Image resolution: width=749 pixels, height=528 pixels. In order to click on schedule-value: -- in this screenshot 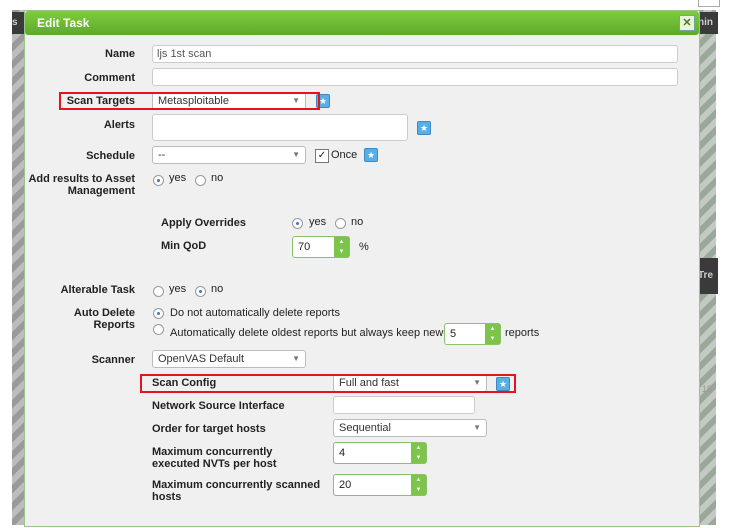, I will do `click(162, 155)`.